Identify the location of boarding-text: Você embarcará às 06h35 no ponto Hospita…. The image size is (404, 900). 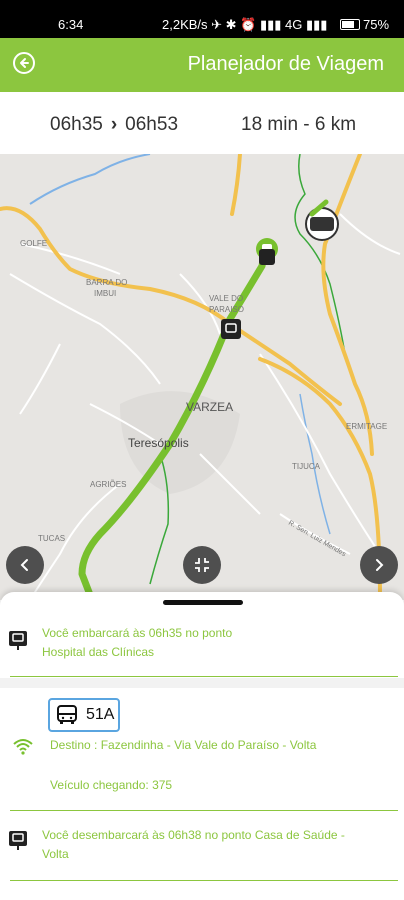
(212, 643).